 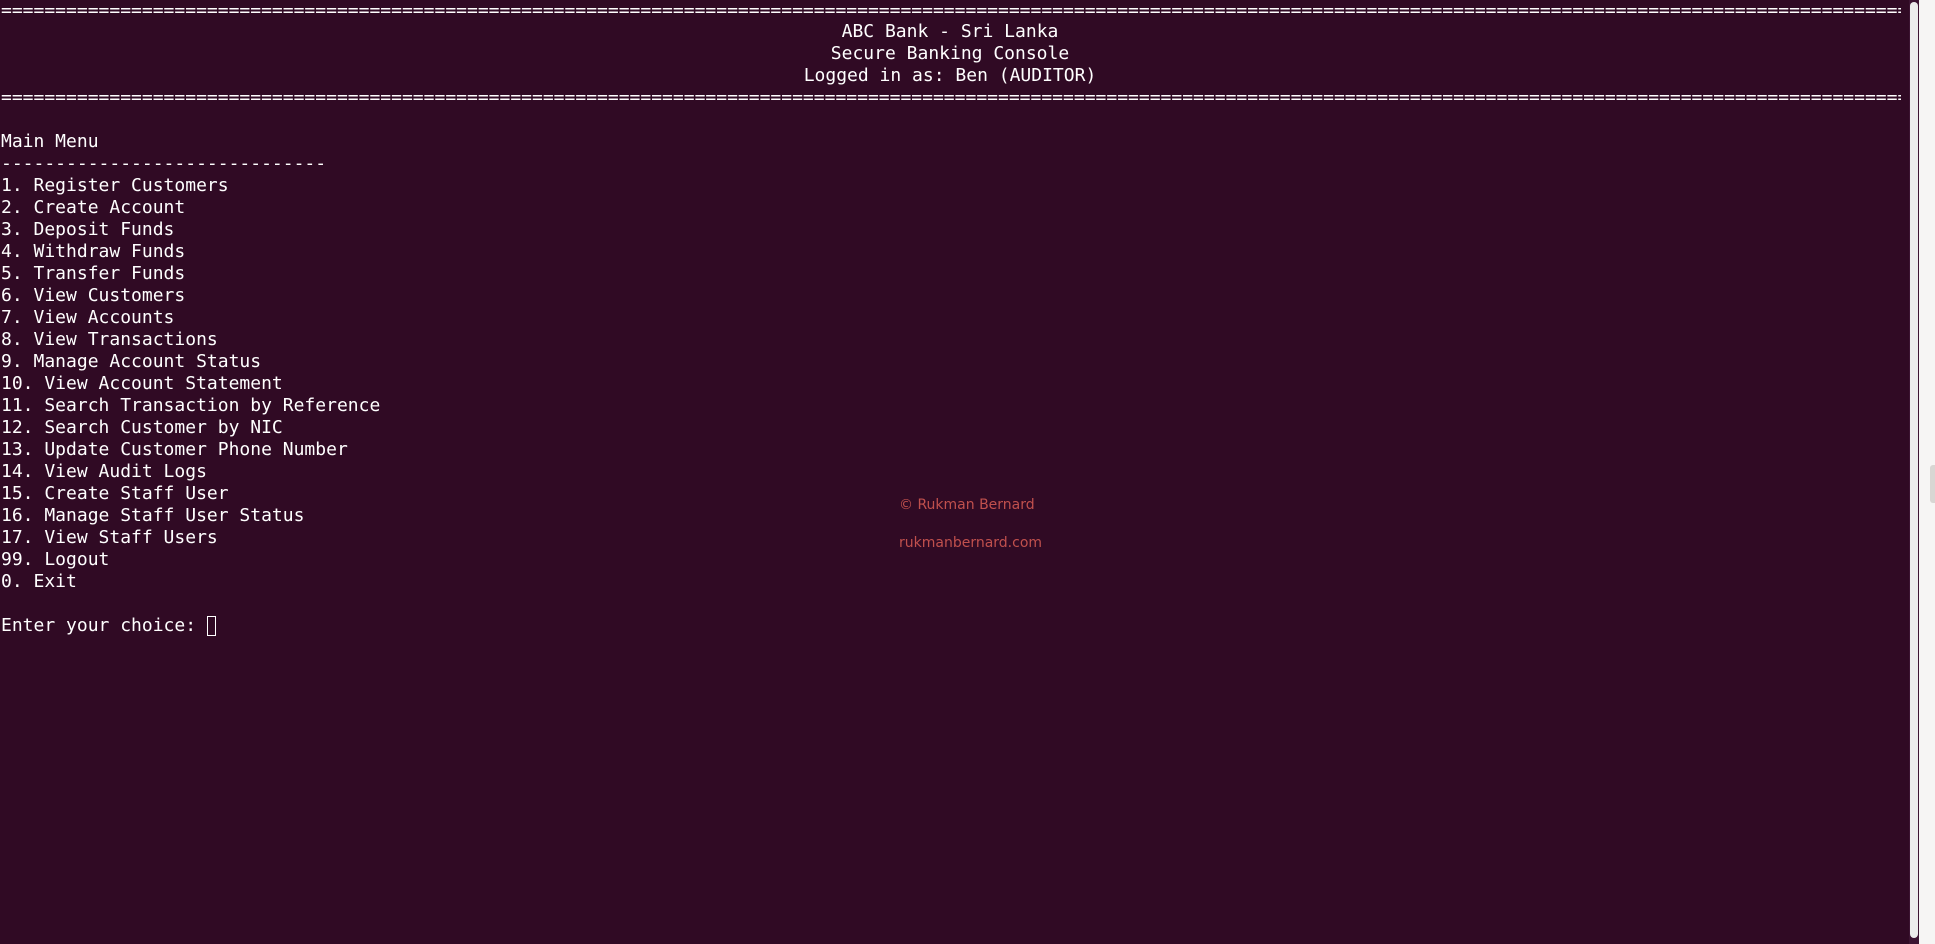 I want to click on menu-item-create-staff-user: 15. Create Staff User, so click(x=115, y=493).